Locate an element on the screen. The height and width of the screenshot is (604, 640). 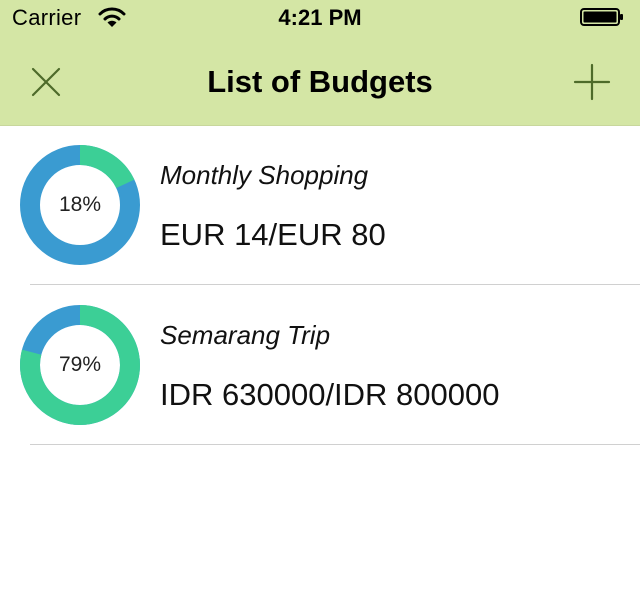
add-budget-button is located at coordinates (592, 82).